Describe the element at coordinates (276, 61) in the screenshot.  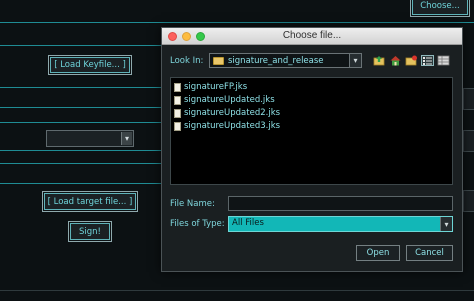
I see `look-in-value: signature_and_release` at that location.